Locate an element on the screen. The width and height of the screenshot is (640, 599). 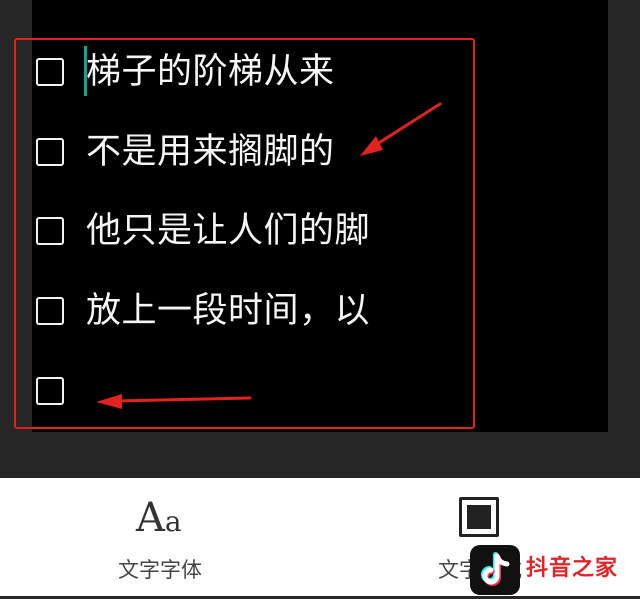
font-label: 文字字体 is located at coordinates (160, 570).